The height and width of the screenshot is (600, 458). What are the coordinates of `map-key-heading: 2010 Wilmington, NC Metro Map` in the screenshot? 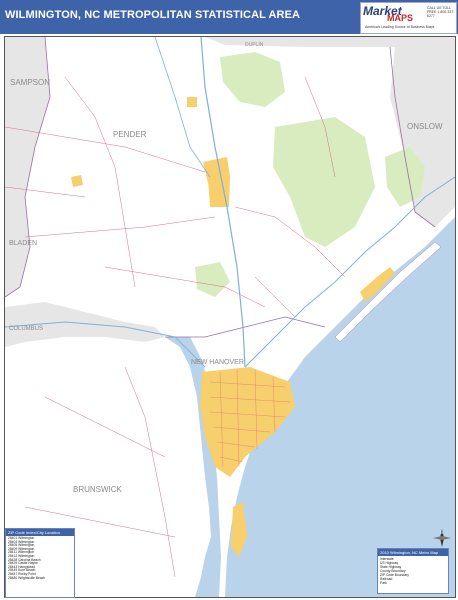 It's located at (413, 552).